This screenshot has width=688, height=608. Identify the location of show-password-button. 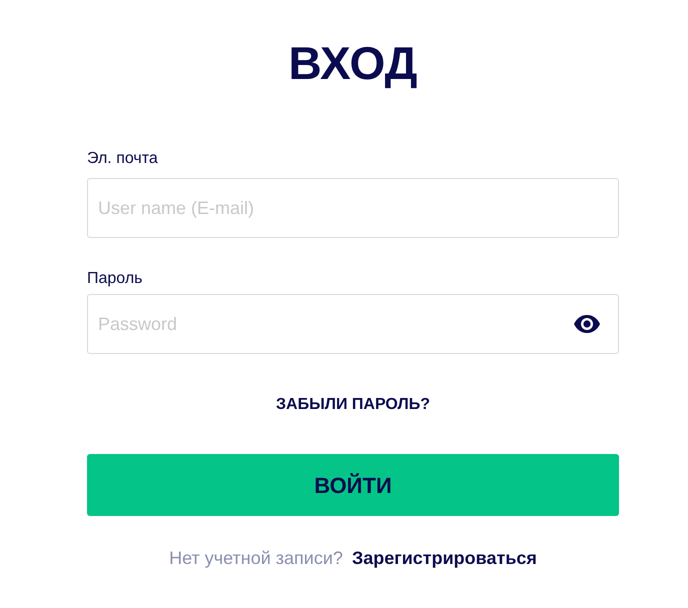
(587, 324).